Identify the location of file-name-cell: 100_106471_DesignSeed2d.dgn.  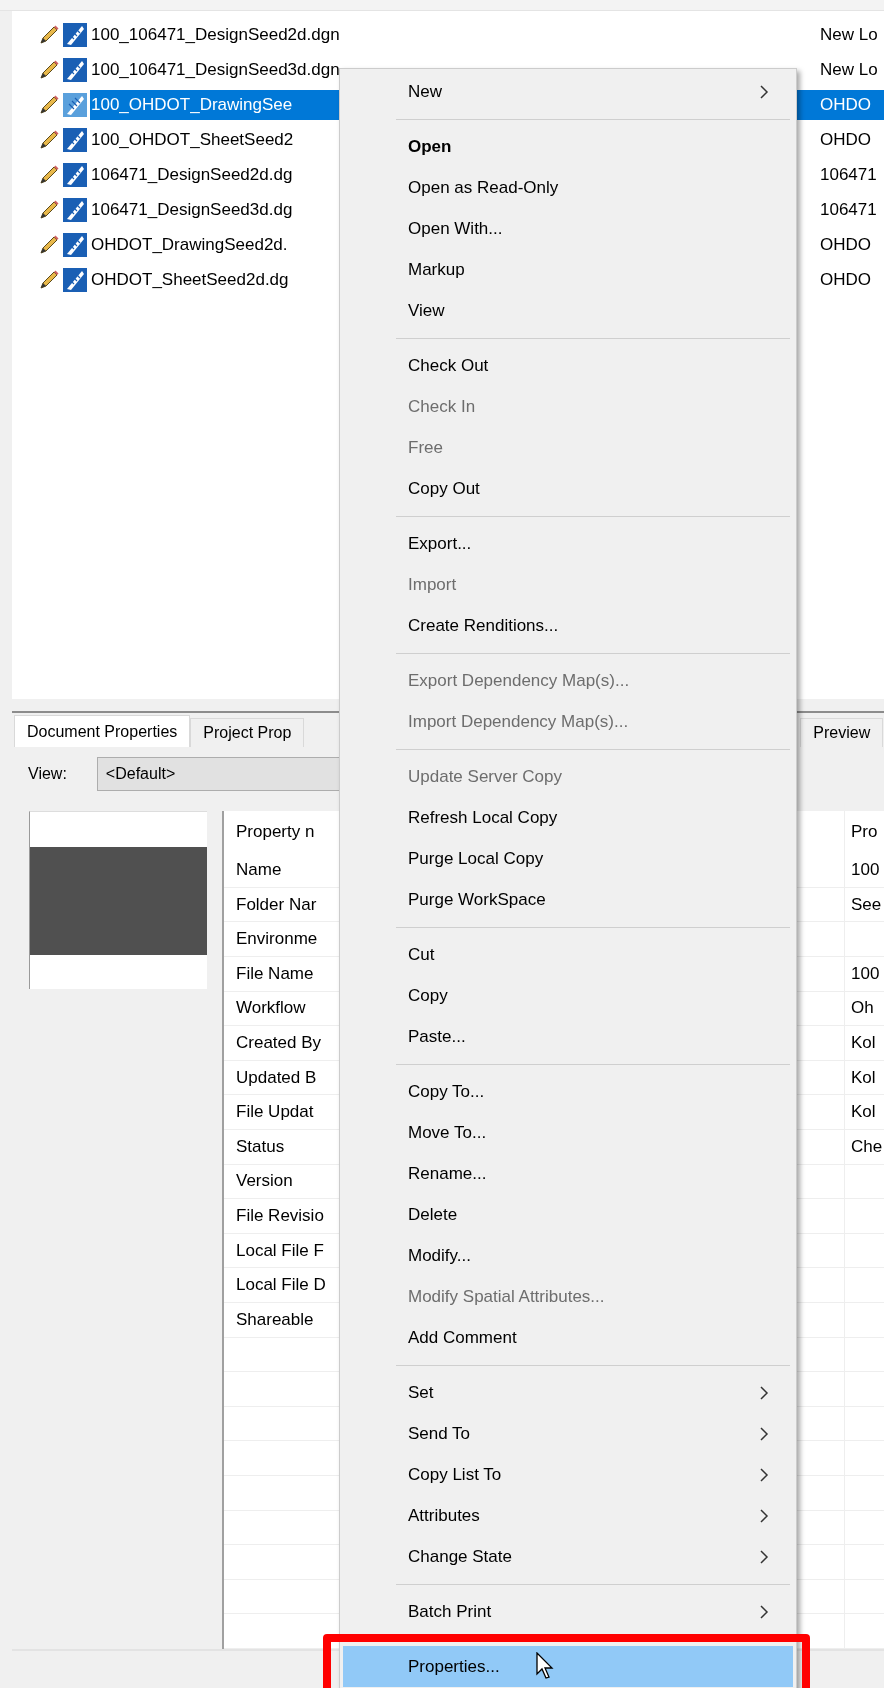
(450, 34).